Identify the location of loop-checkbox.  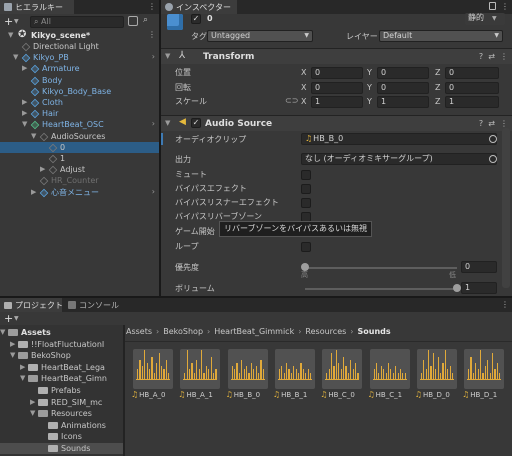
(306, 247).